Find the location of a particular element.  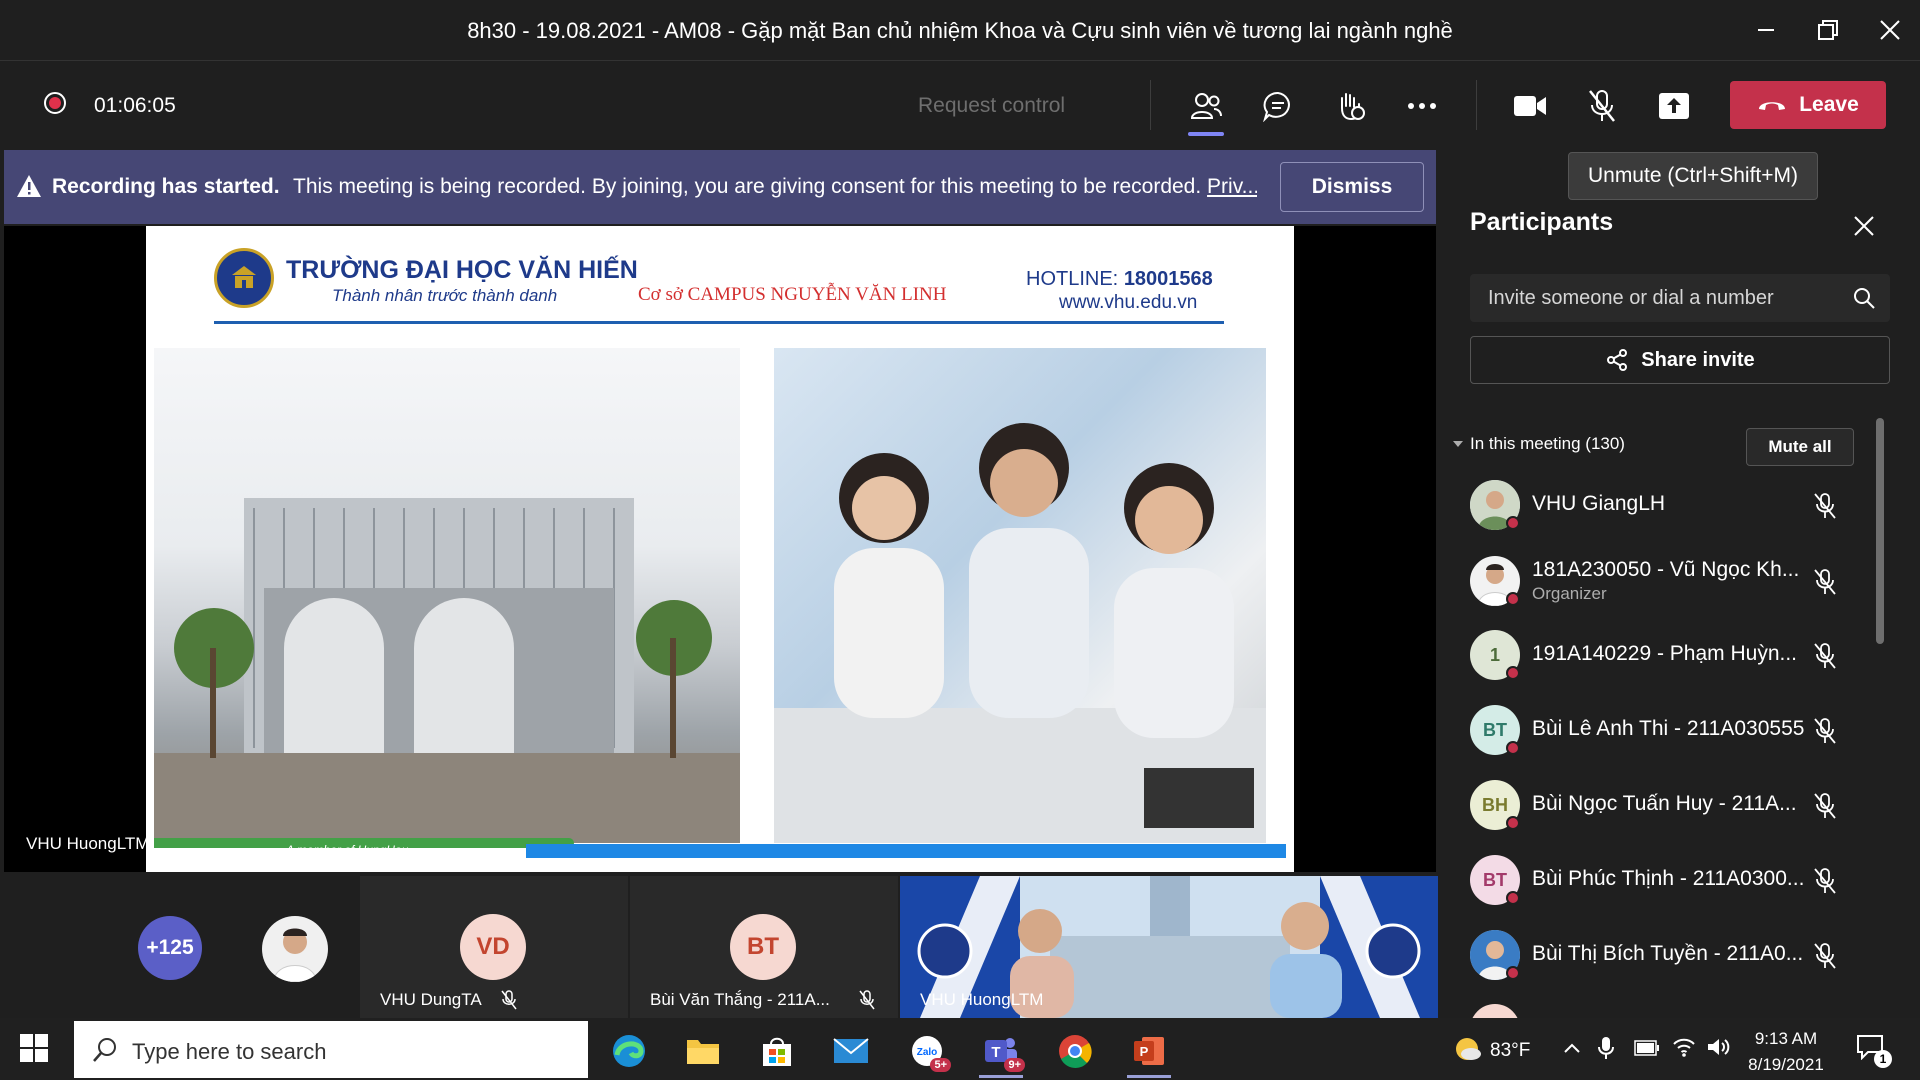

participant-photo-avatar is located at coordinates (295, 949).